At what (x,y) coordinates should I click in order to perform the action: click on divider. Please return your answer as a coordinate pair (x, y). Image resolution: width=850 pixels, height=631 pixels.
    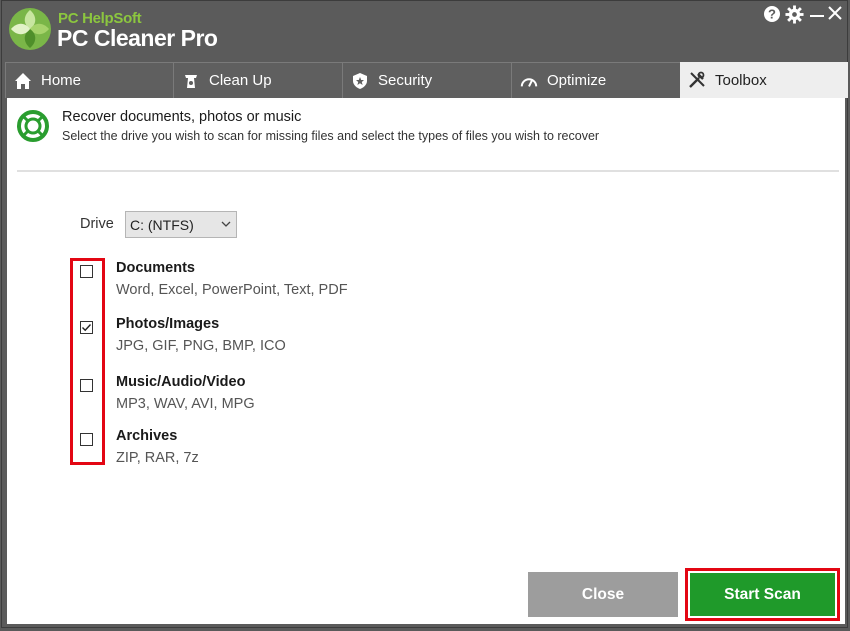
    Looking at the image, I should click on (428, 171).